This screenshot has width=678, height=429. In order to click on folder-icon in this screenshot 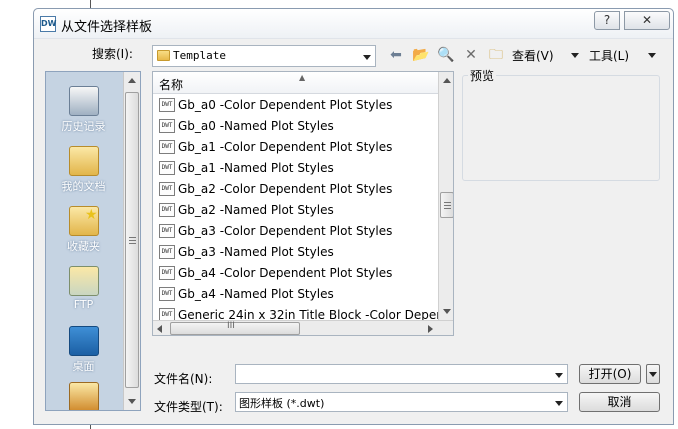, I will do `click(163, 55)`.